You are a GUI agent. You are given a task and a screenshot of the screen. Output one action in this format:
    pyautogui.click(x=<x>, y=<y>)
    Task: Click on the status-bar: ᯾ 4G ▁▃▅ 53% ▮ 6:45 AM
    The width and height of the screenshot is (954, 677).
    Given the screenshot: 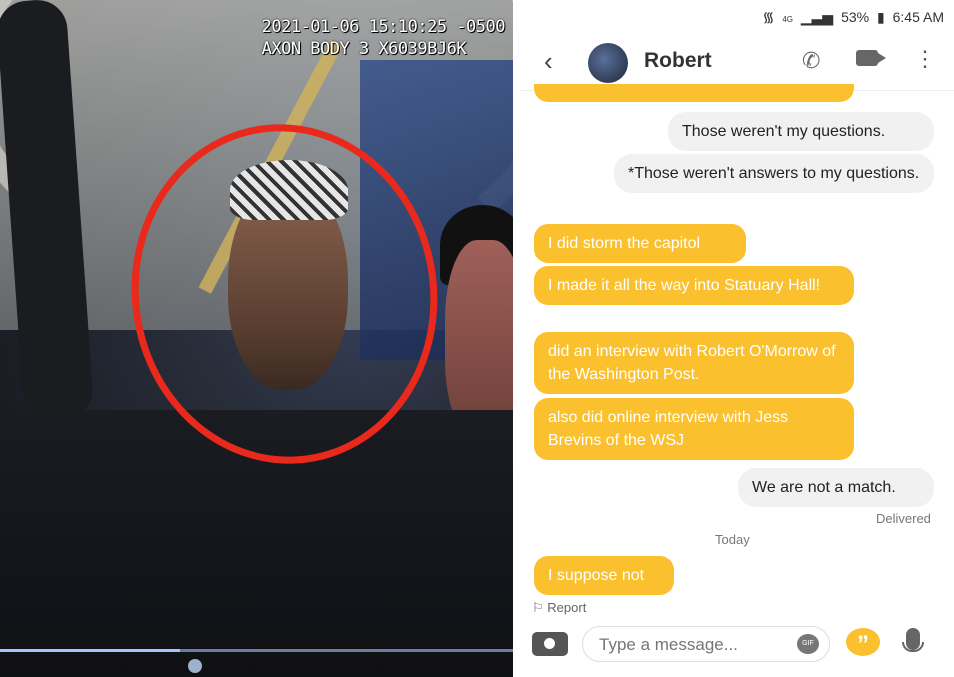 What is the action you would take?
    pyautogui.click(x=732, y=19)
    